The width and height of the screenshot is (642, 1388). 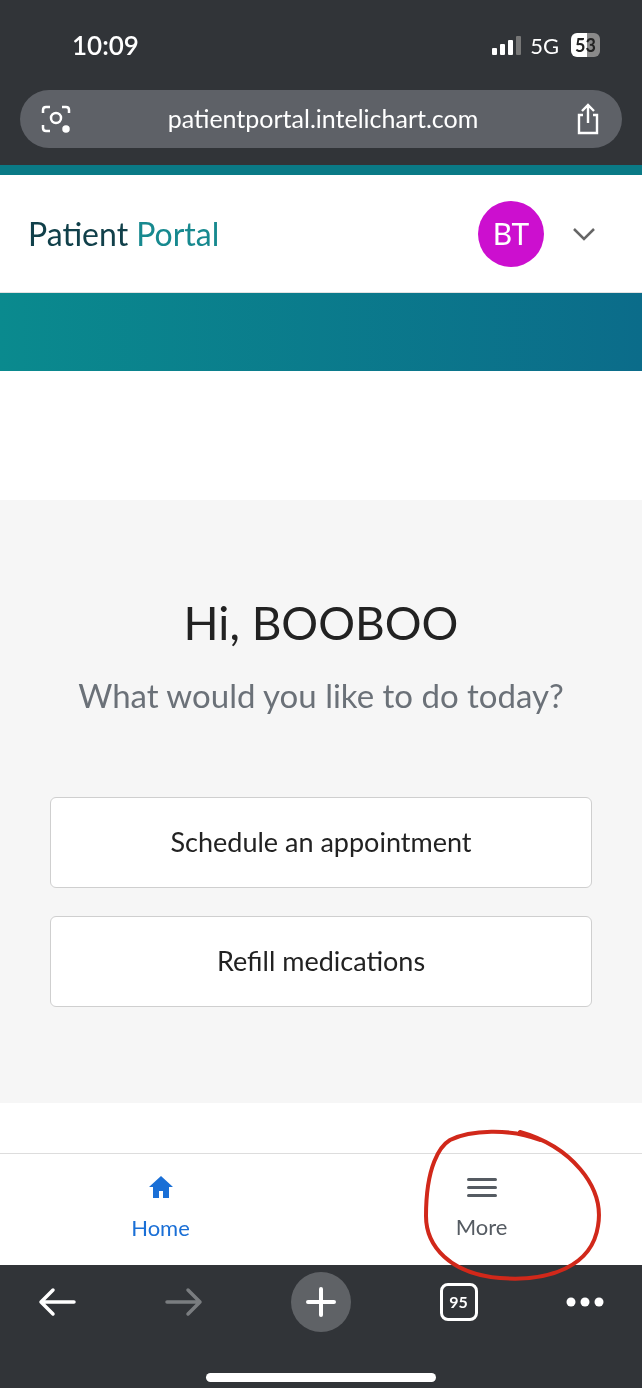 What do you see at coordinates (183, 1302) in the screenshot?
I see `forward-arrow-icon` at bounding box center [183, 1302].